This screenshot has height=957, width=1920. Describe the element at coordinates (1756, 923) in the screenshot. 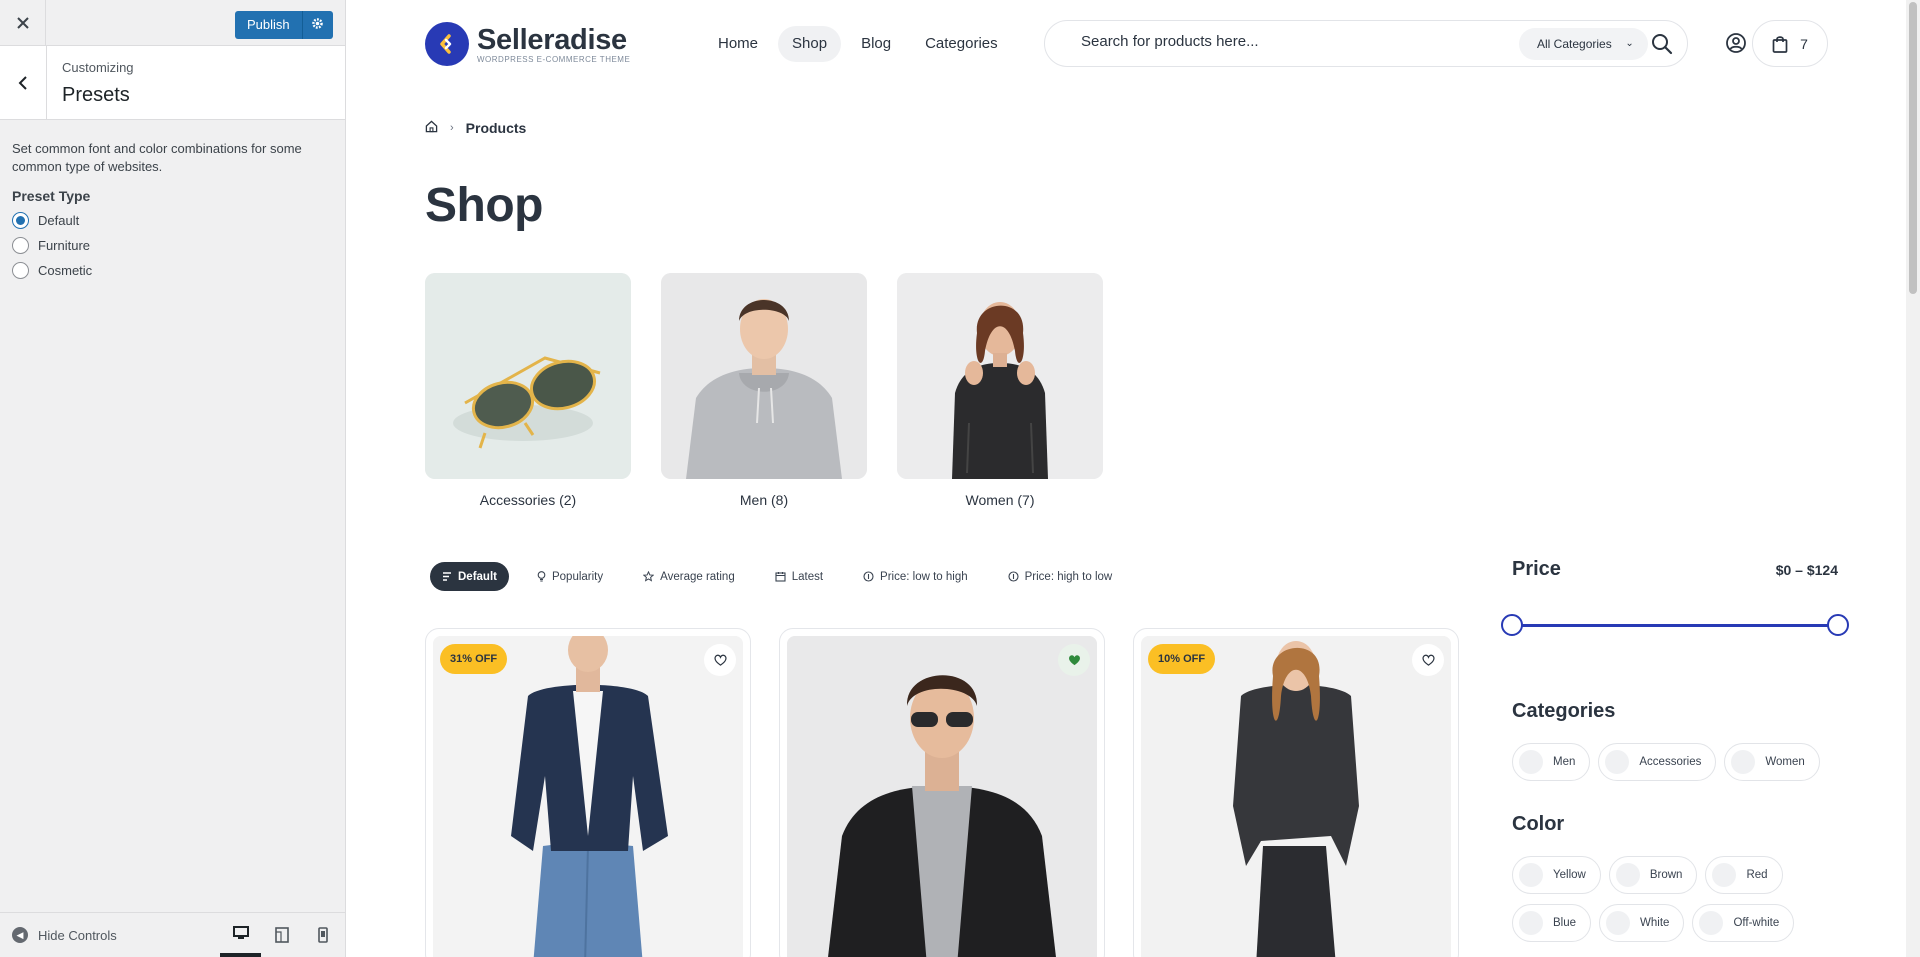

I see `chip-label: Off-white` at that location.